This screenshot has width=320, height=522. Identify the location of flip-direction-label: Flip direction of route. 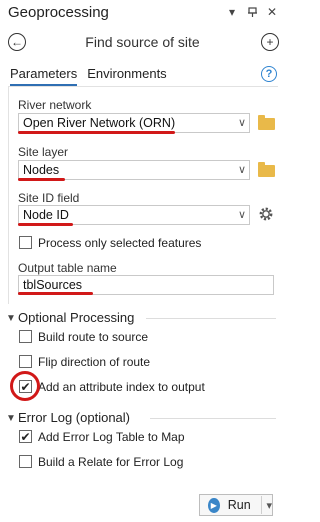
(94, 362).